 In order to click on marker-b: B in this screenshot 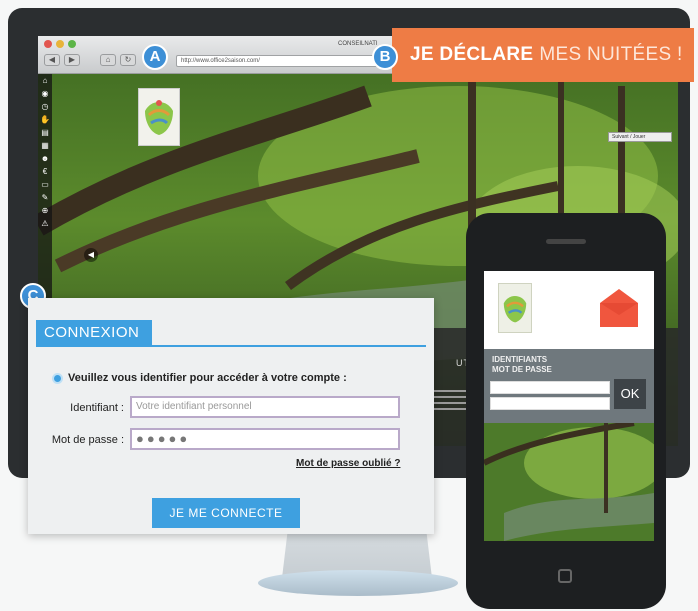, I will do `click(385, 57)`.